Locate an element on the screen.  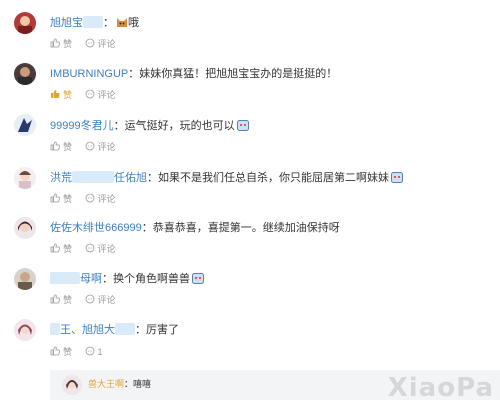
comment-button: 1 is located at coordinates (94, 352).